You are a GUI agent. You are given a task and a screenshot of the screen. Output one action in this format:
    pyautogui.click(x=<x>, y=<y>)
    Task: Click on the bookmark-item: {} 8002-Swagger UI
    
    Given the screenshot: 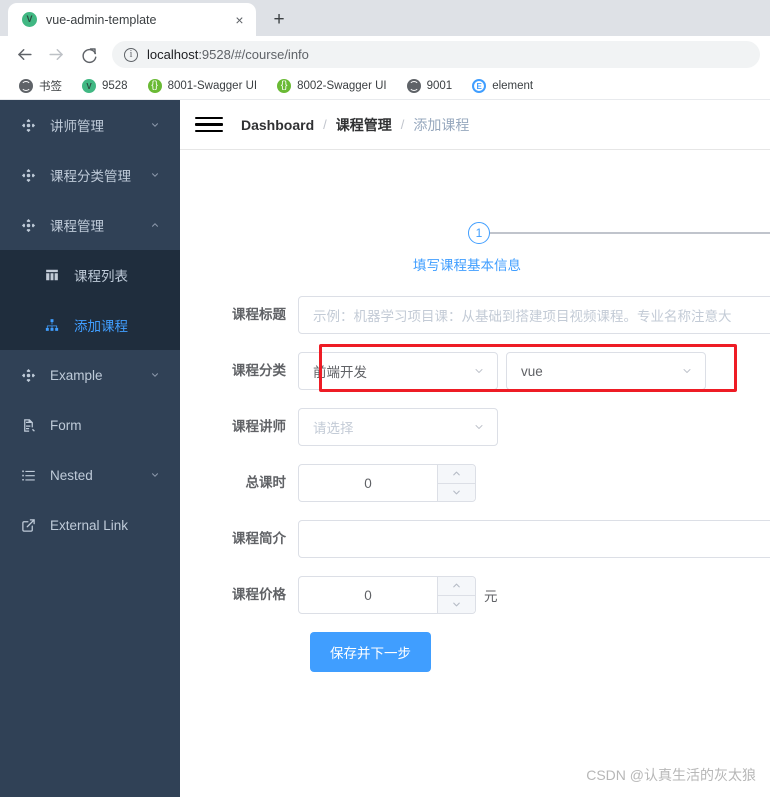 What is the action you would take?
    pyautogui.click(x=332, y=86)
    